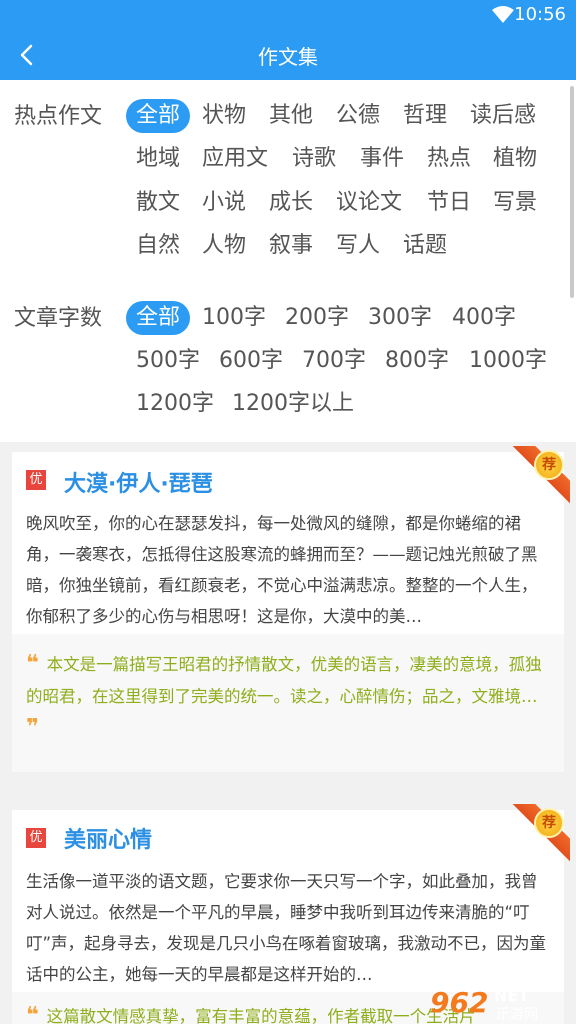  I want to click on word-count-tag: 1200字以上, so click(293, 404).